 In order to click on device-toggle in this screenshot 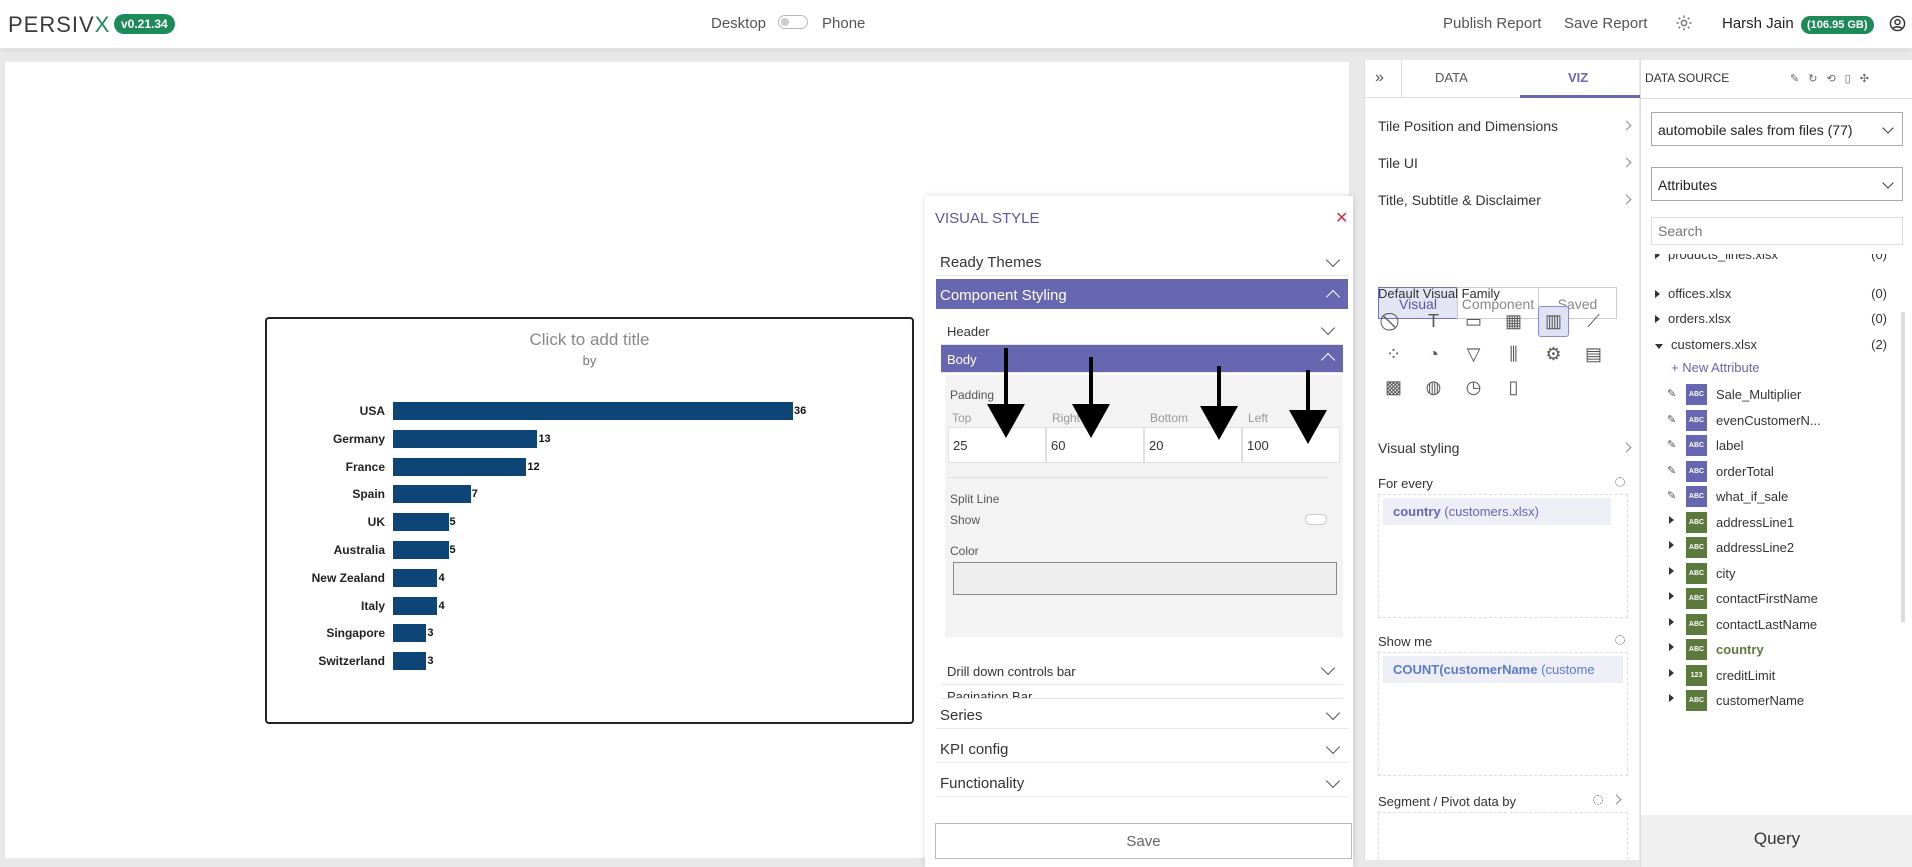, I will do `click(793, 22)`.